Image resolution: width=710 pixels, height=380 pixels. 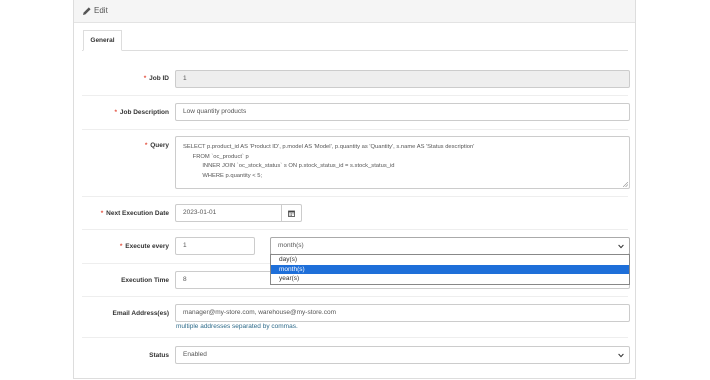 What do you see at coordinates (355, 50) in the screenshot?
I see `tabs-divider` at bounding box center [355, 50].